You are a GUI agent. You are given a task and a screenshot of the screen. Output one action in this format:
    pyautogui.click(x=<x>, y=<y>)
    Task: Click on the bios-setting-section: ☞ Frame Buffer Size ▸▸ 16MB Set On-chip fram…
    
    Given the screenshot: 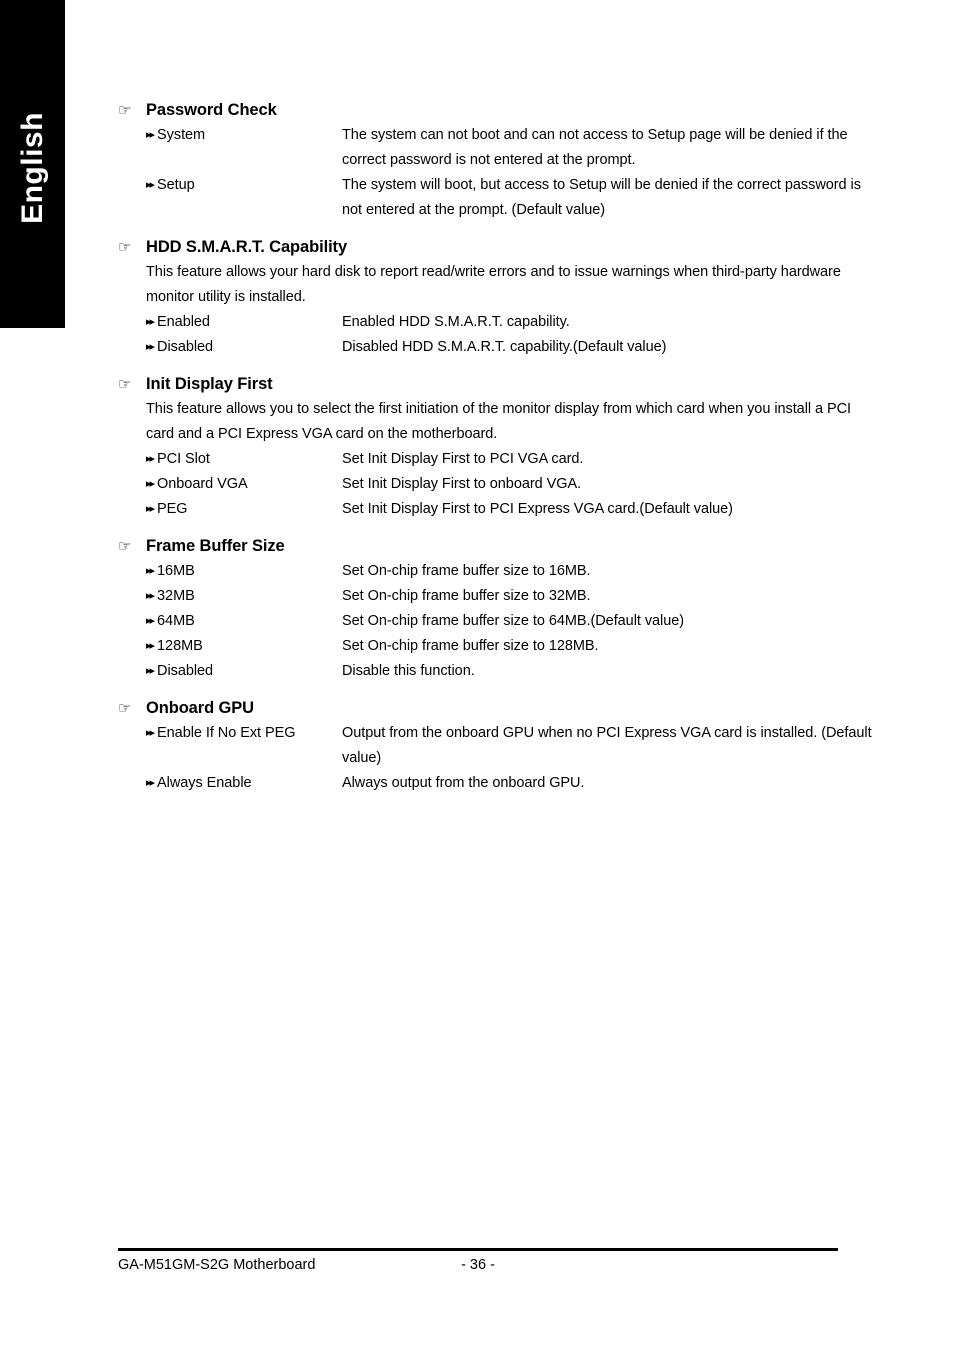 What is the action you would take?
    pyautogui.click(x=498, y=609)
    